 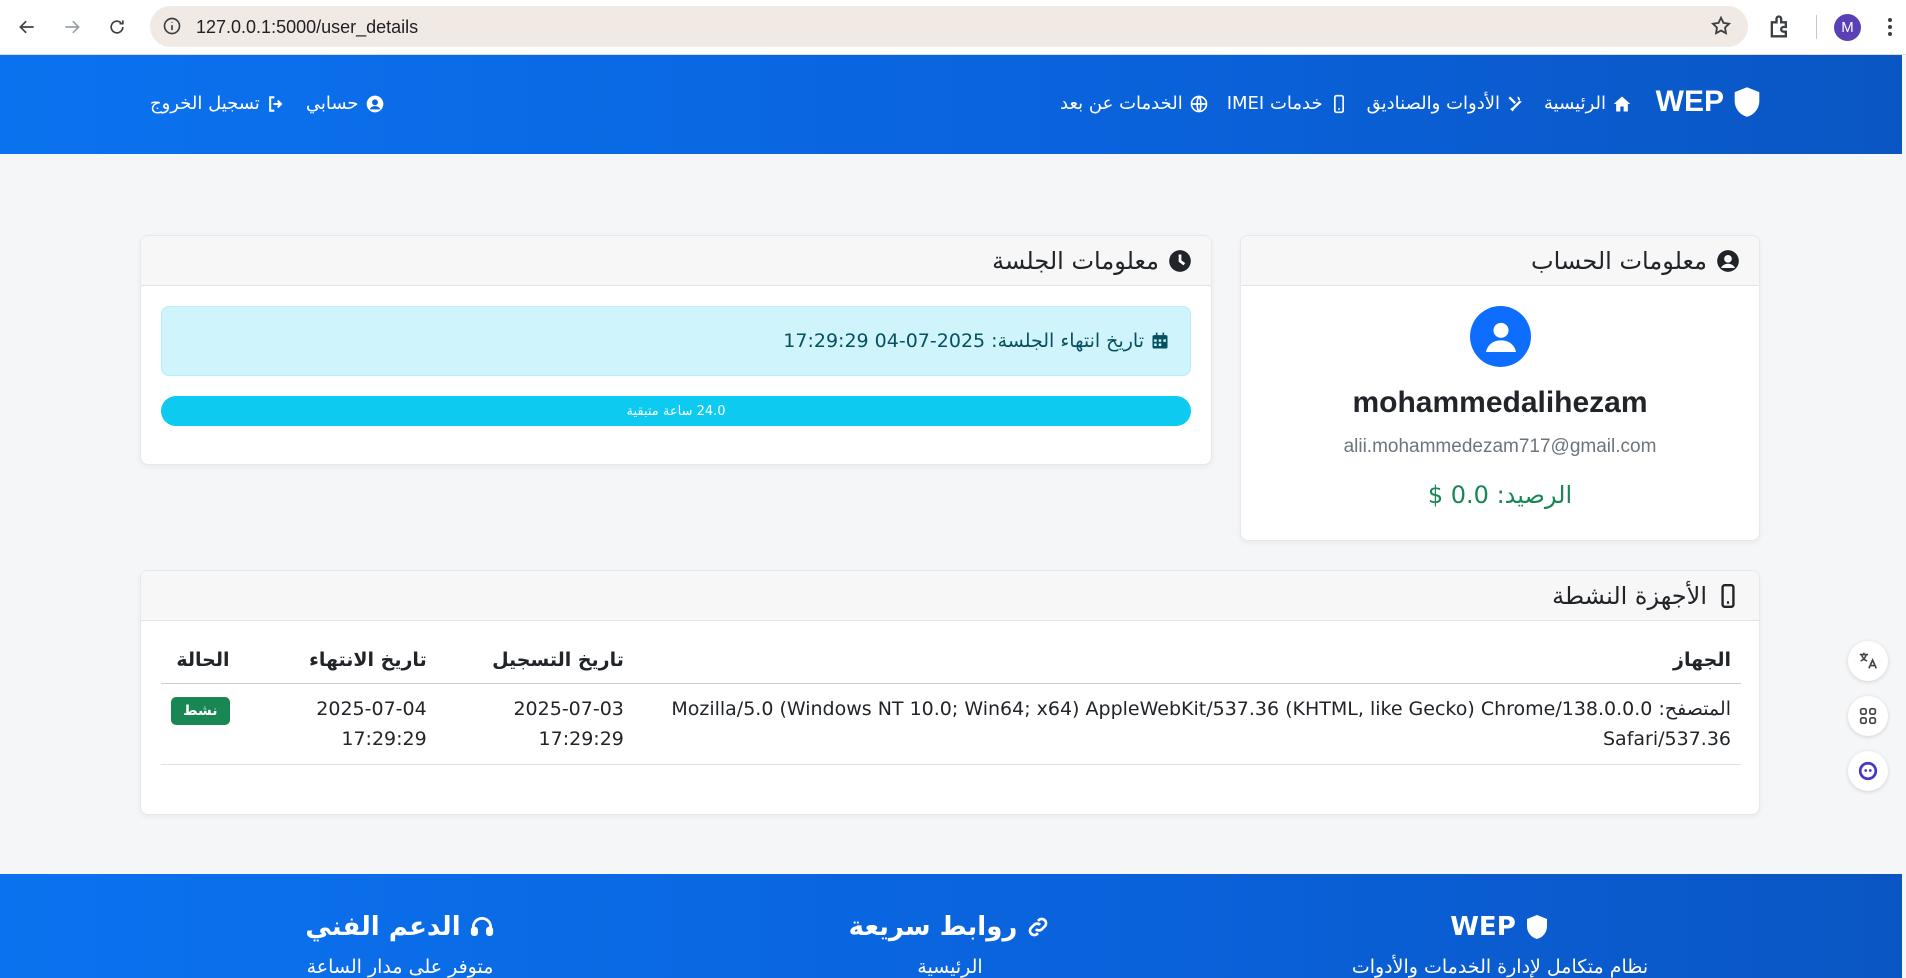 I want to click on browser-menu-icon, so click(x=1890, y=27).